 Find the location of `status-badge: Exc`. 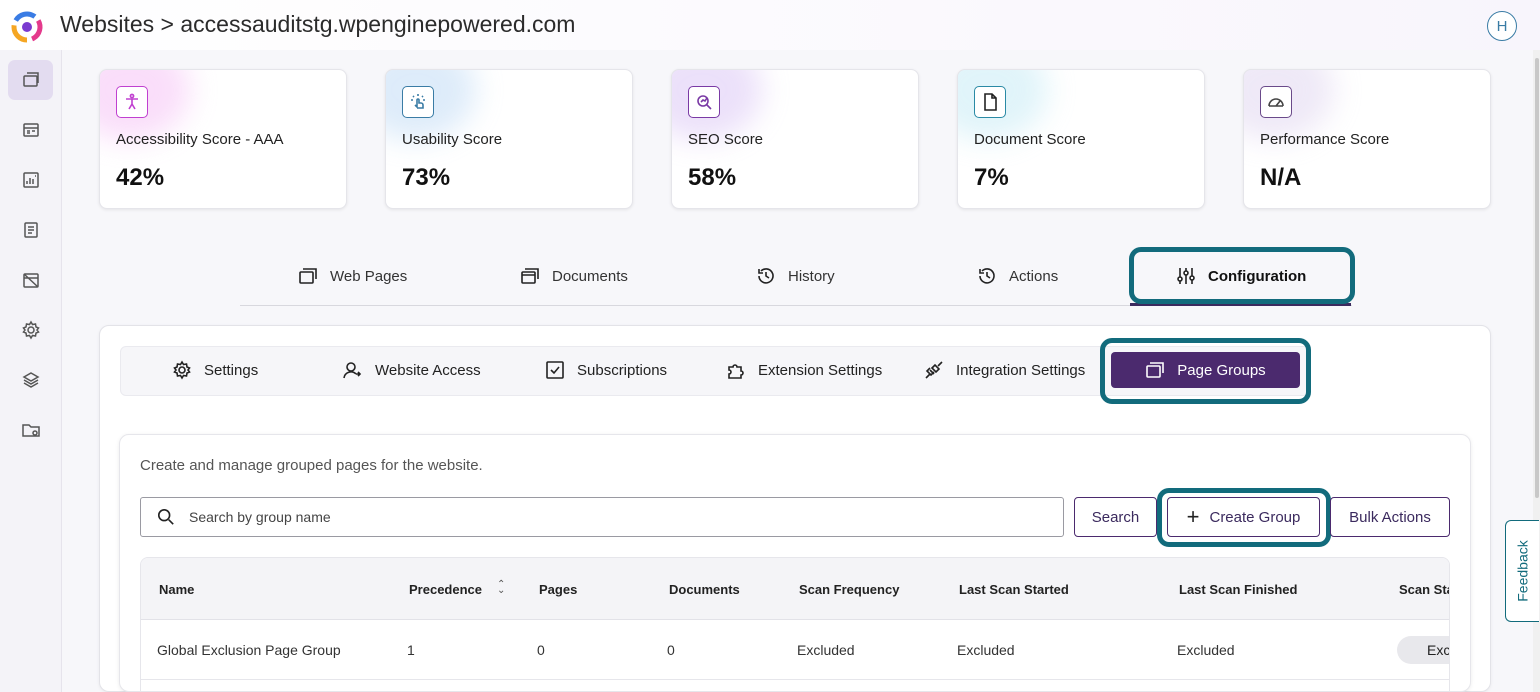

status-badge: Exc is located at coordinates (1423, 650).